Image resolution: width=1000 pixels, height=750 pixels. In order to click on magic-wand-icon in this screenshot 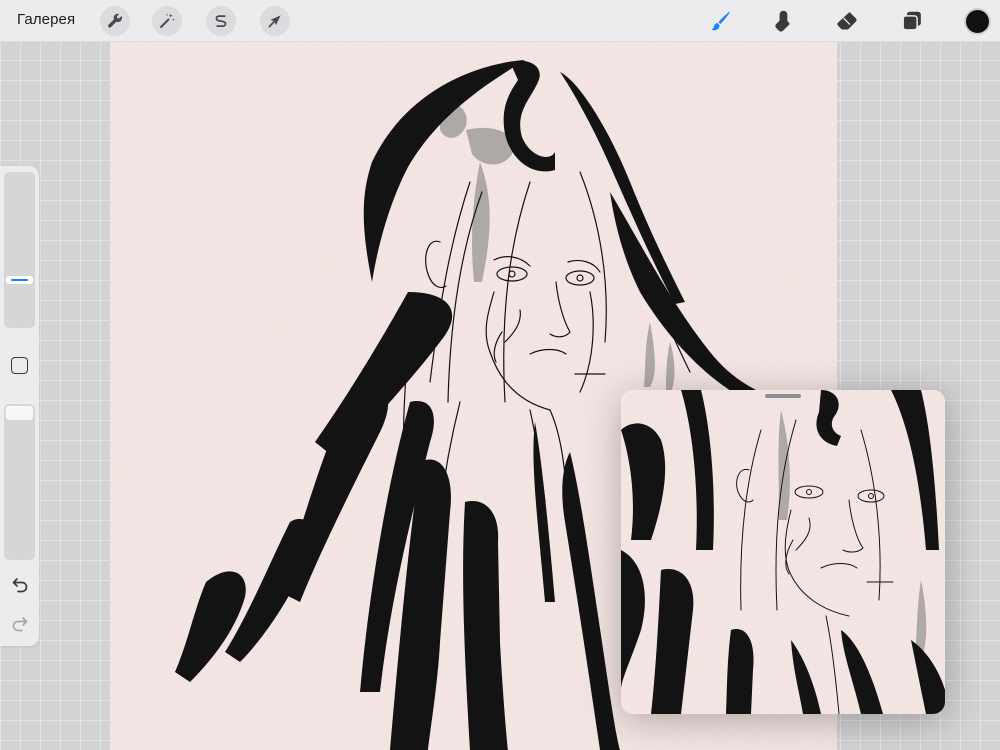, I will do `click(167, 20)`.